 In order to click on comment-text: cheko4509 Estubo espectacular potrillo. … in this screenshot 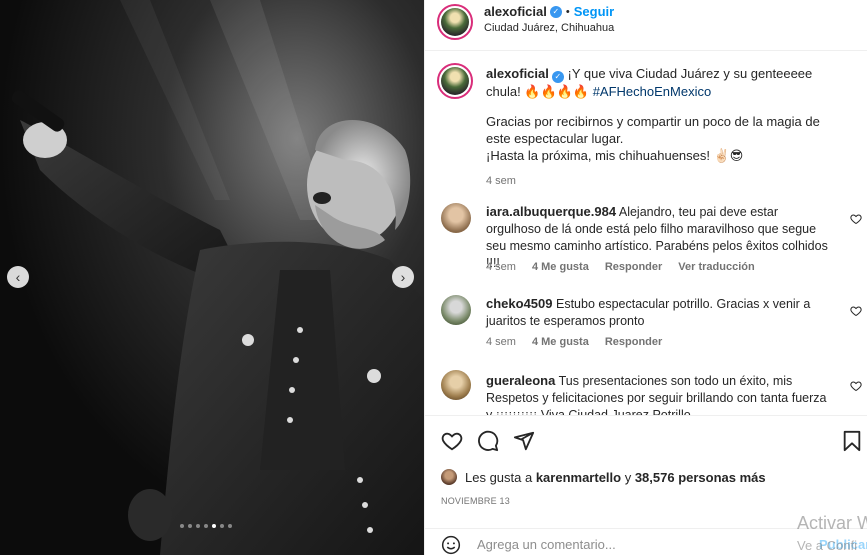, I will do `click(661, 312)`.